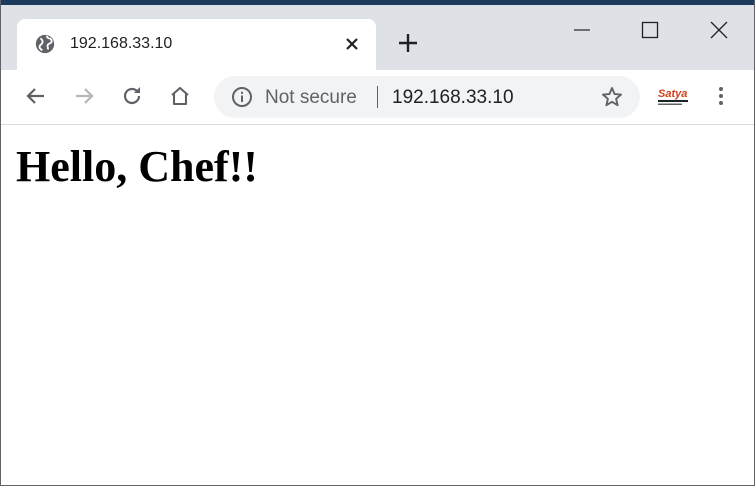 The height and width of the screenshot is (487, 755). Describe the element at coordinates (180, 96) in the screenshot. I see `home-icon` at that location.